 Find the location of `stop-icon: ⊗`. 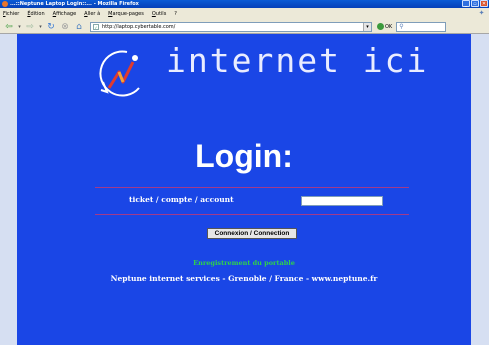

stop-icon: ⊗ is located at coordinates (65, 27).